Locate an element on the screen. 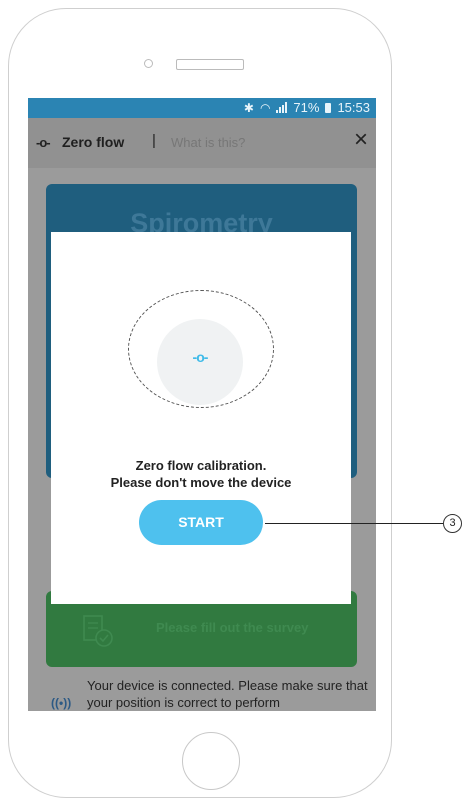 This screenshot has width=464, height=800. start-button: START is located at coordinates (201, 522).